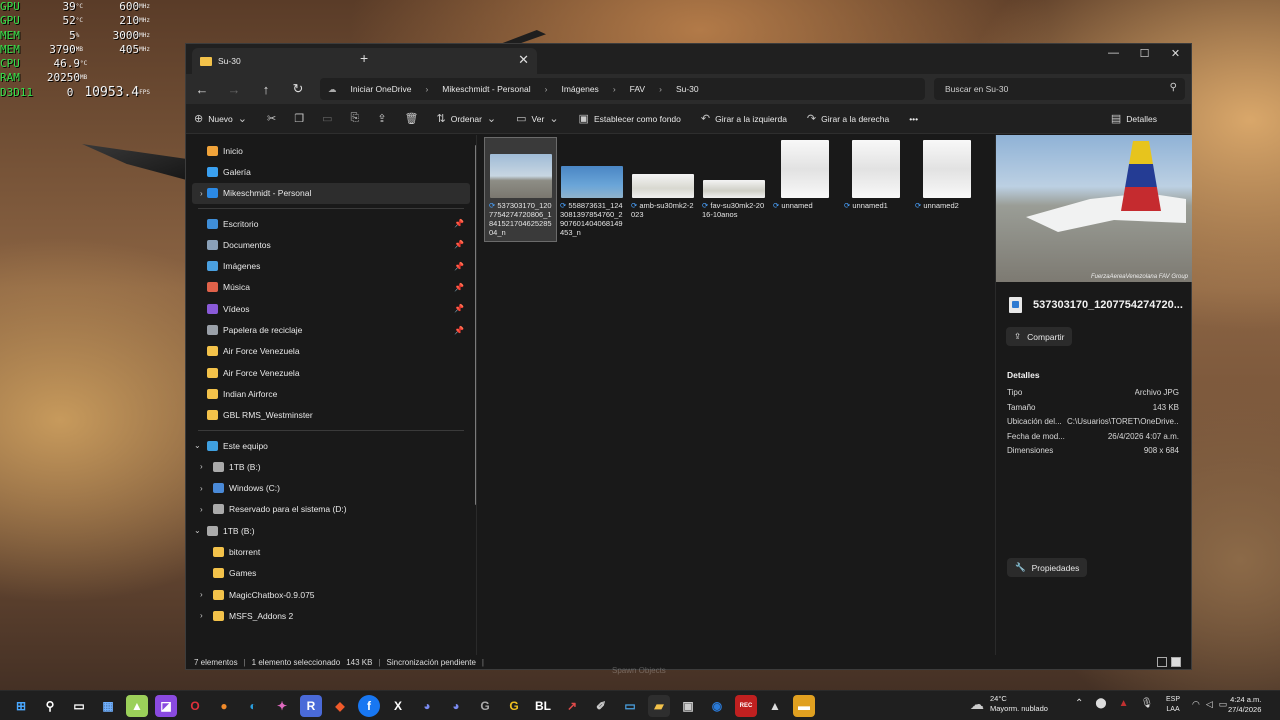 This screenshot has width=1280, height=720. What do you see at coordinates (1147, 703) in the screenshot?
I see `microphone-icon: 🎙` at bounding box center [1147, 703].